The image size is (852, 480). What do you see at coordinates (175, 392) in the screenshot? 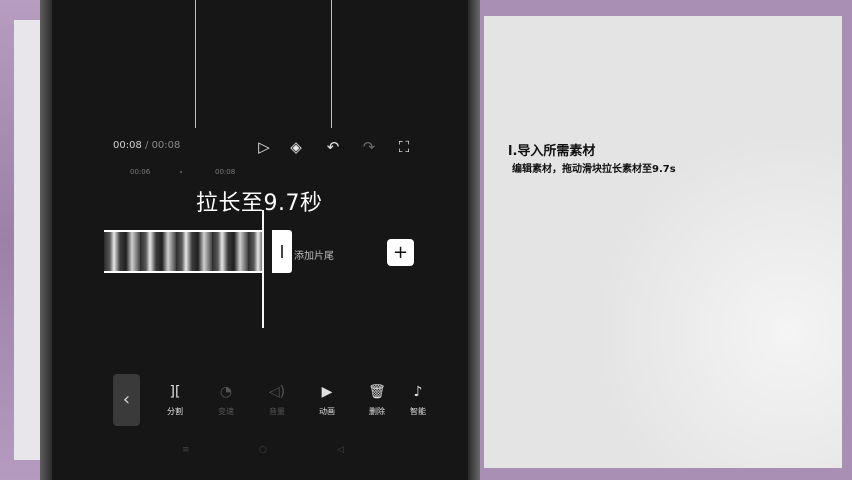
I see `split-icon: ][` at bounding box center [175, 392].